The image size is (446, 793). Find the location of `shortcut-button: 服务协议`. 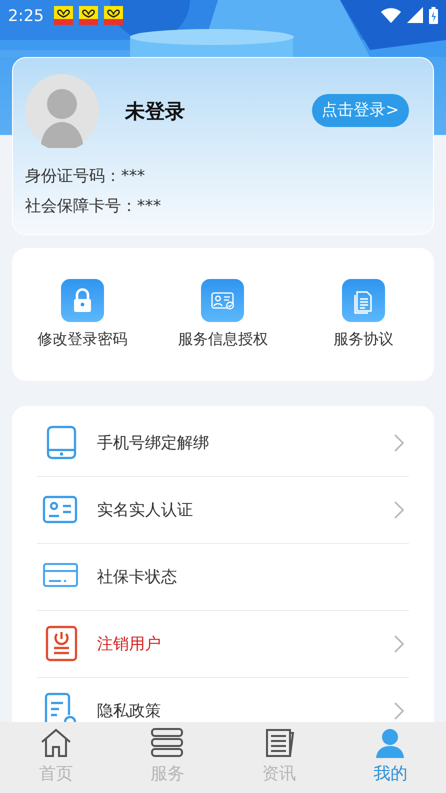

shortcut-button: 服务协议 is located at coordinates (364, 314).